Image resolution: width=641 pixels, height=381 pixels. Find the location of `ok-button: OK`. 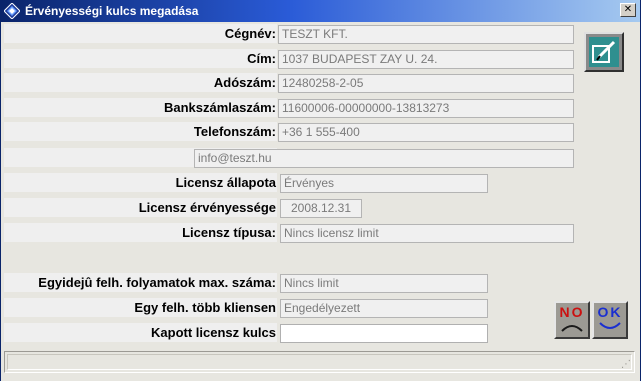

ok-button: OK is located at coordinates (610, 320).